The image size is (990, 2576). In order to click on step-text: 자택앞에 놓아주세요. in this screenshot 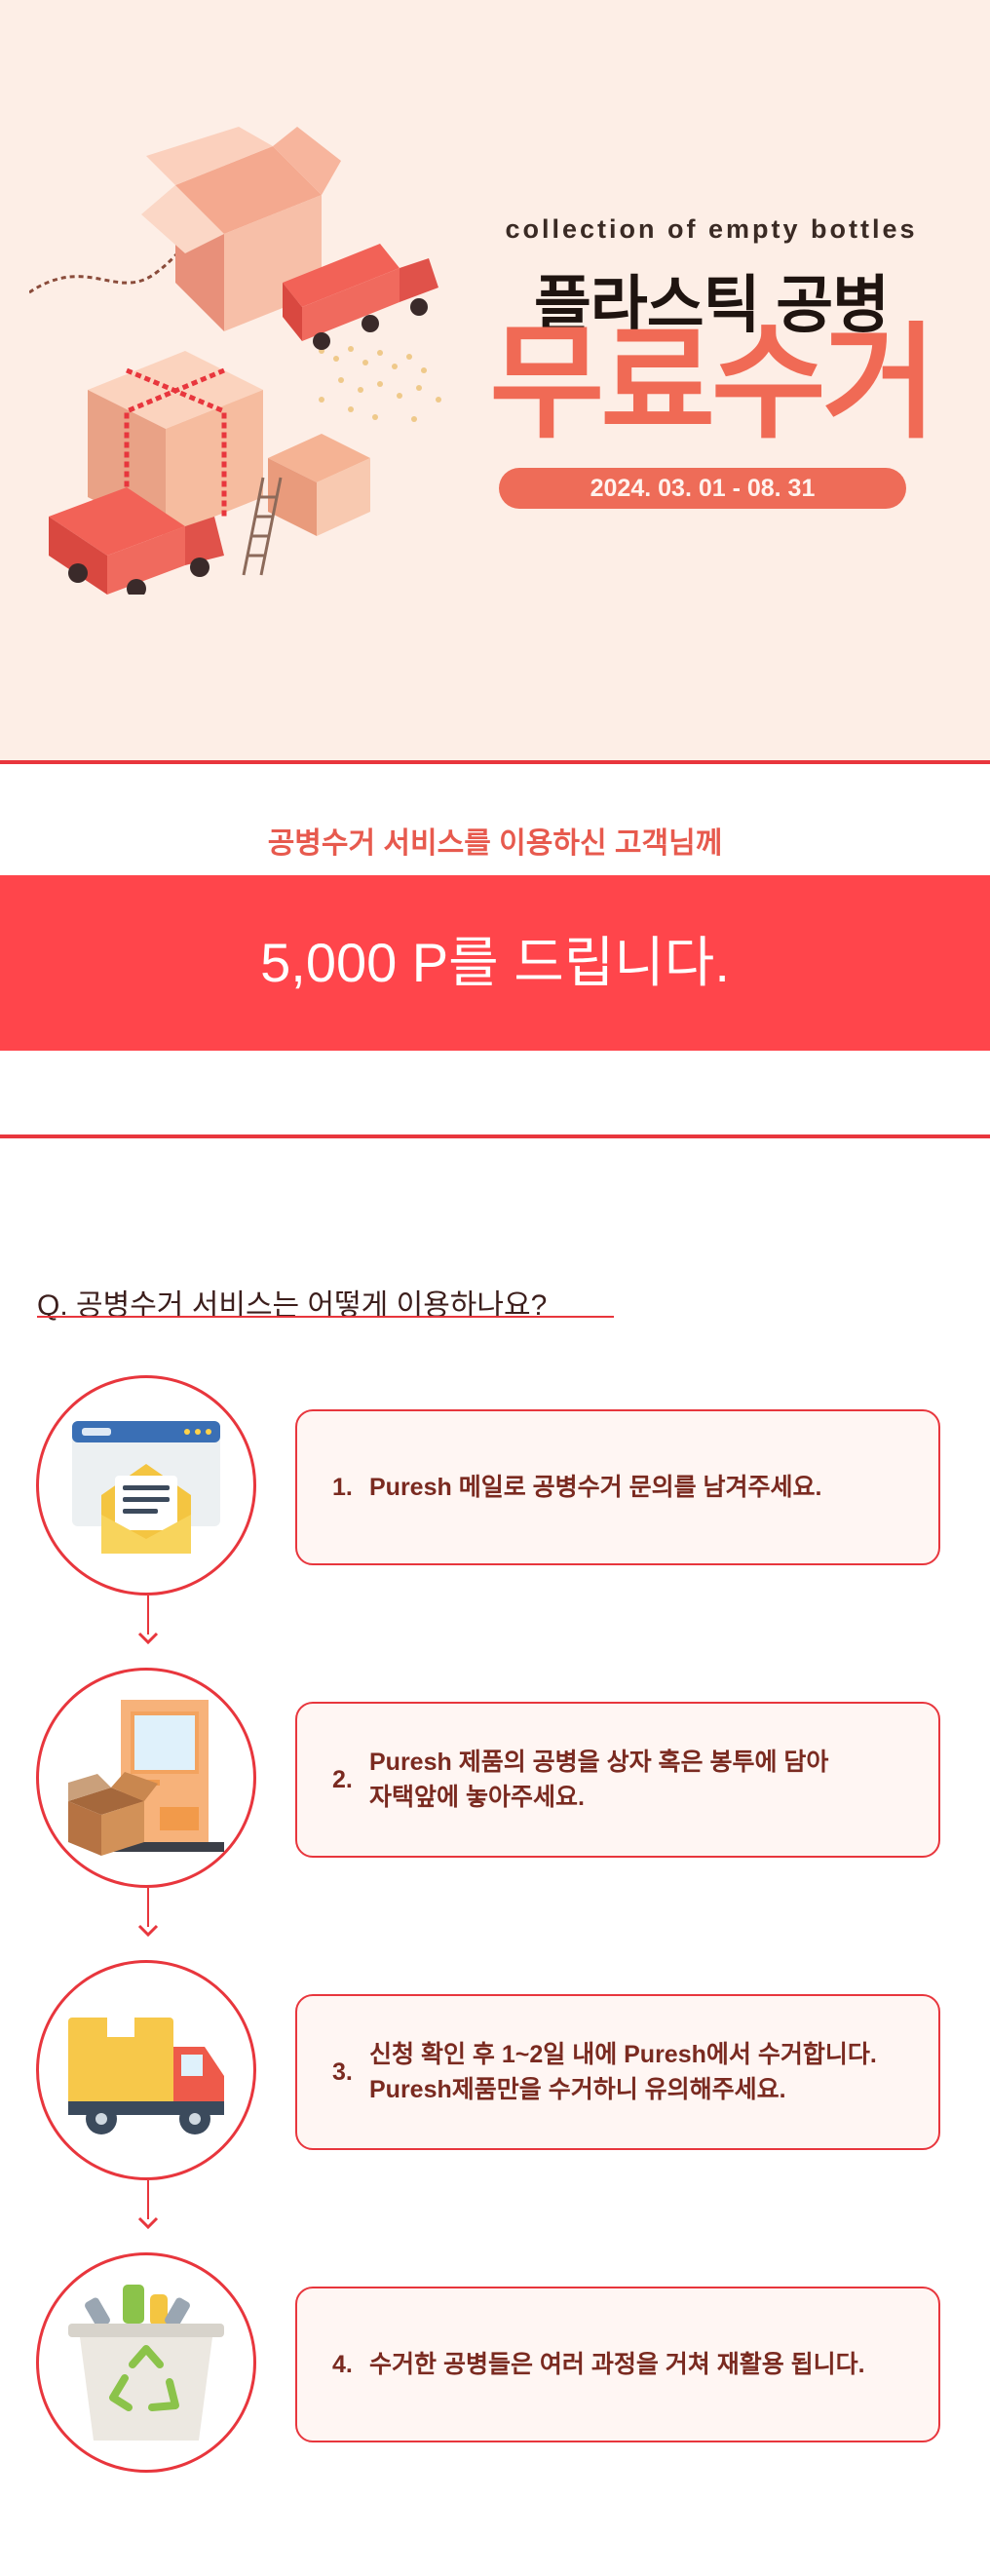, I will do `click(477, 1797)`.